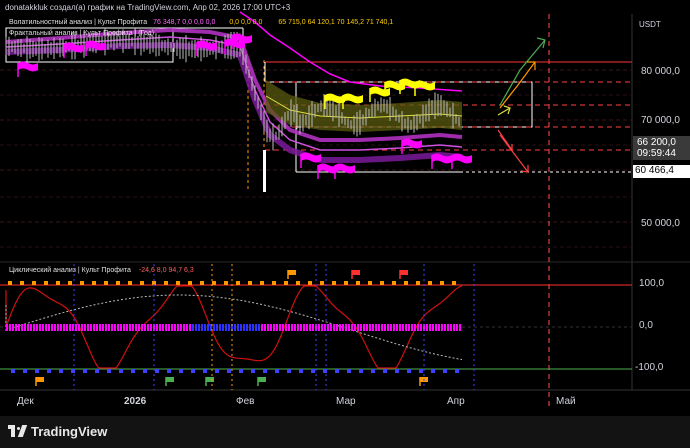  I want to click on price-tick-80k: 80 000,0, so click(660, 71).